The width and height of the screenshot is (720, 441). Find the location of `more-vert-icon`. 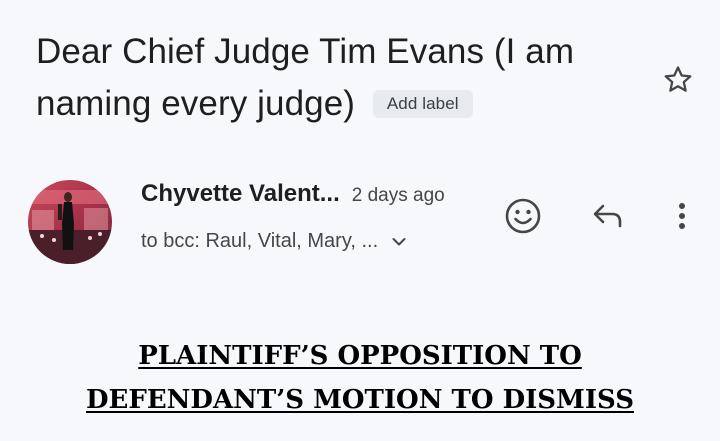

more-vert-icon is located at coordinates (682, 216).